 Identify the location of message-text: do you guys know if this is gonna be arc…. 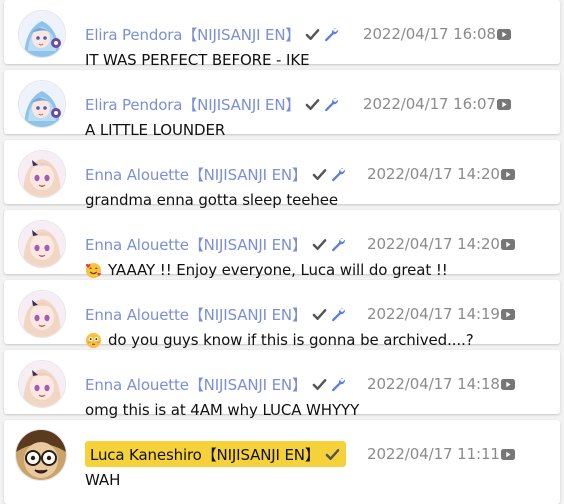
(279, 340).